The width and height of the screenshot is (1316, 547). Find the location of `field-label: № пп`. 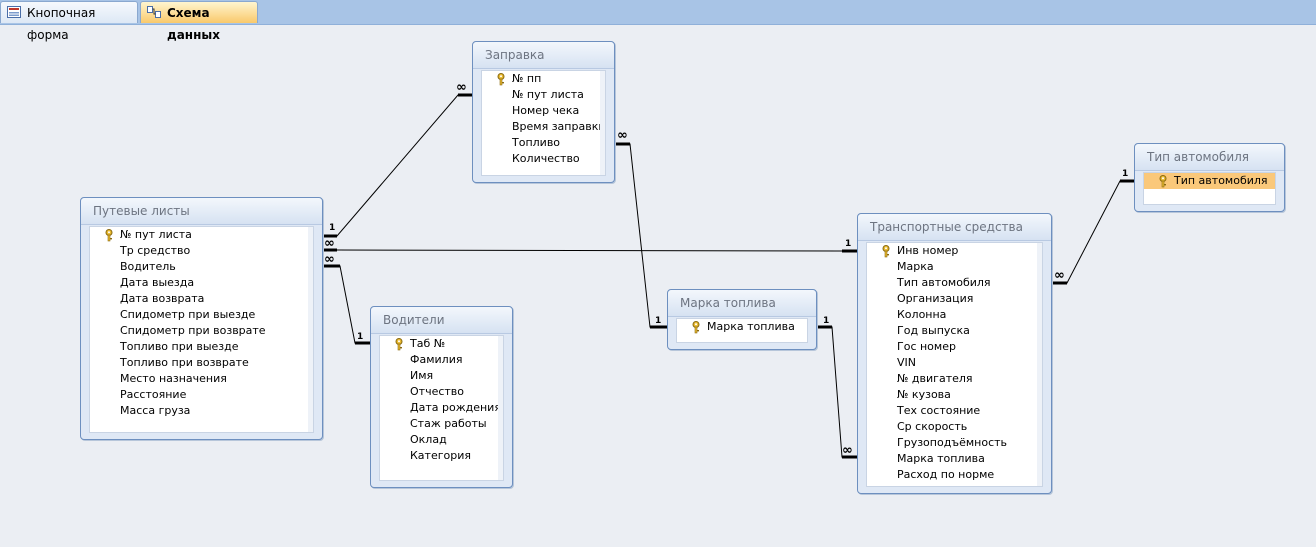

field-label: № пп is located at coordinates (527, 78).